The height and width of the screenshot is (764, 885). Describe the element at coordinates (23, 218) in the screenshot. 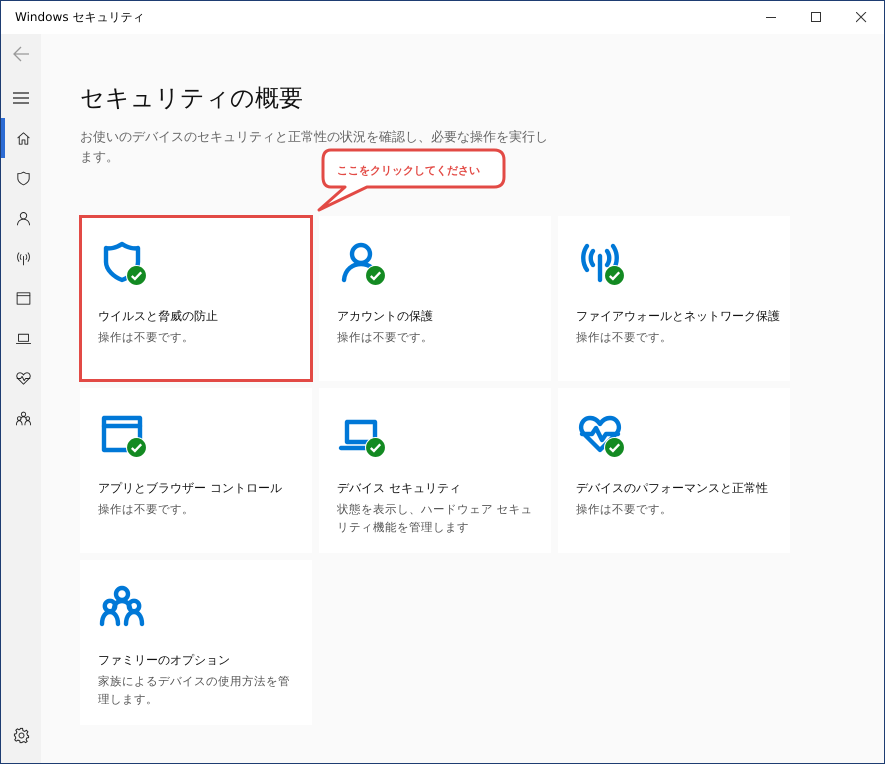

I see `person-icon` at that location.